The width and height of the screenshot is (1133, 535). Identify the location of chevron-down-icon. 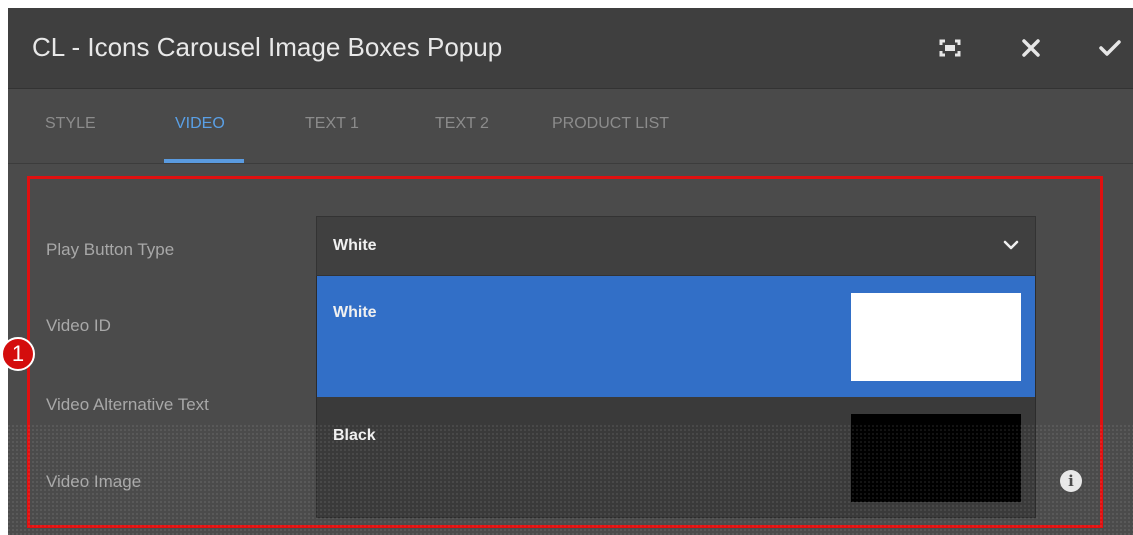
(1011, 245).